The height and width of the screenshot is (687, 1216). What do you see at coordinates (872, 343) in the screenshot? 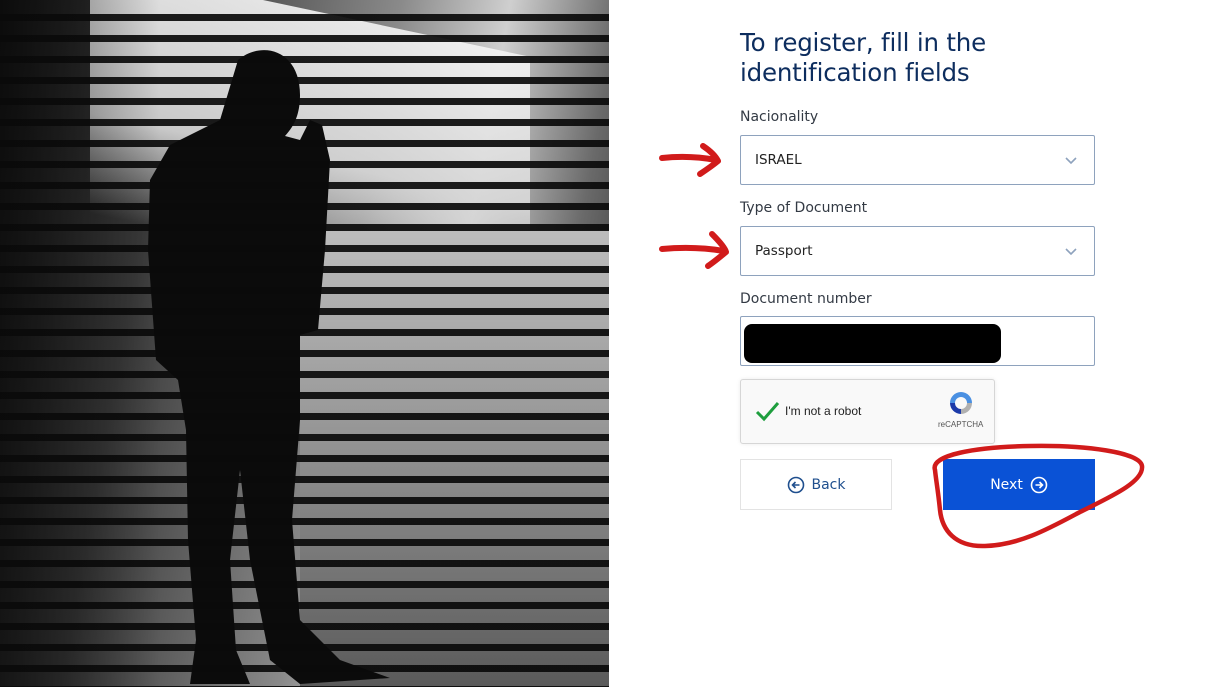
I see `redaction-bar` at bounding box center [872, 343].